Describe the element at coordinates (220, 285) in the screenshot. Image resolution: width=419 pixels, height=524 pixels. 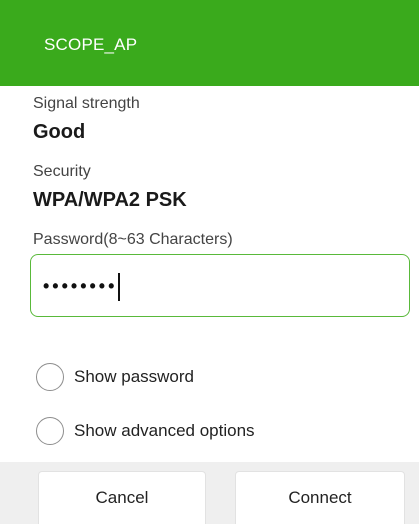
I see `password-input: ••••••••` at that location.